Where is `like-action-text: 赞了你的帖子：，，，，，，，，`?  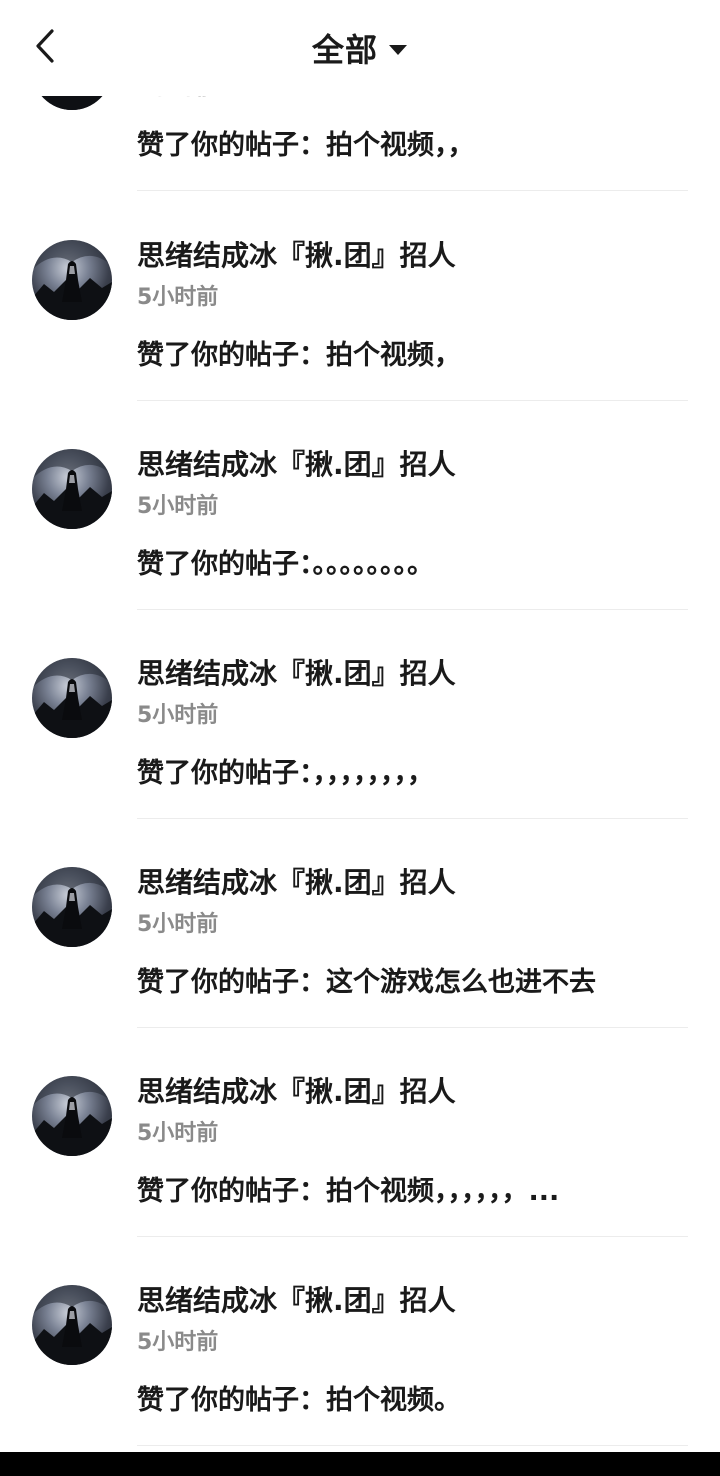
like-action-text: 赞了你的帖子：，，，，，，，， is located at coordinates (397, 774).